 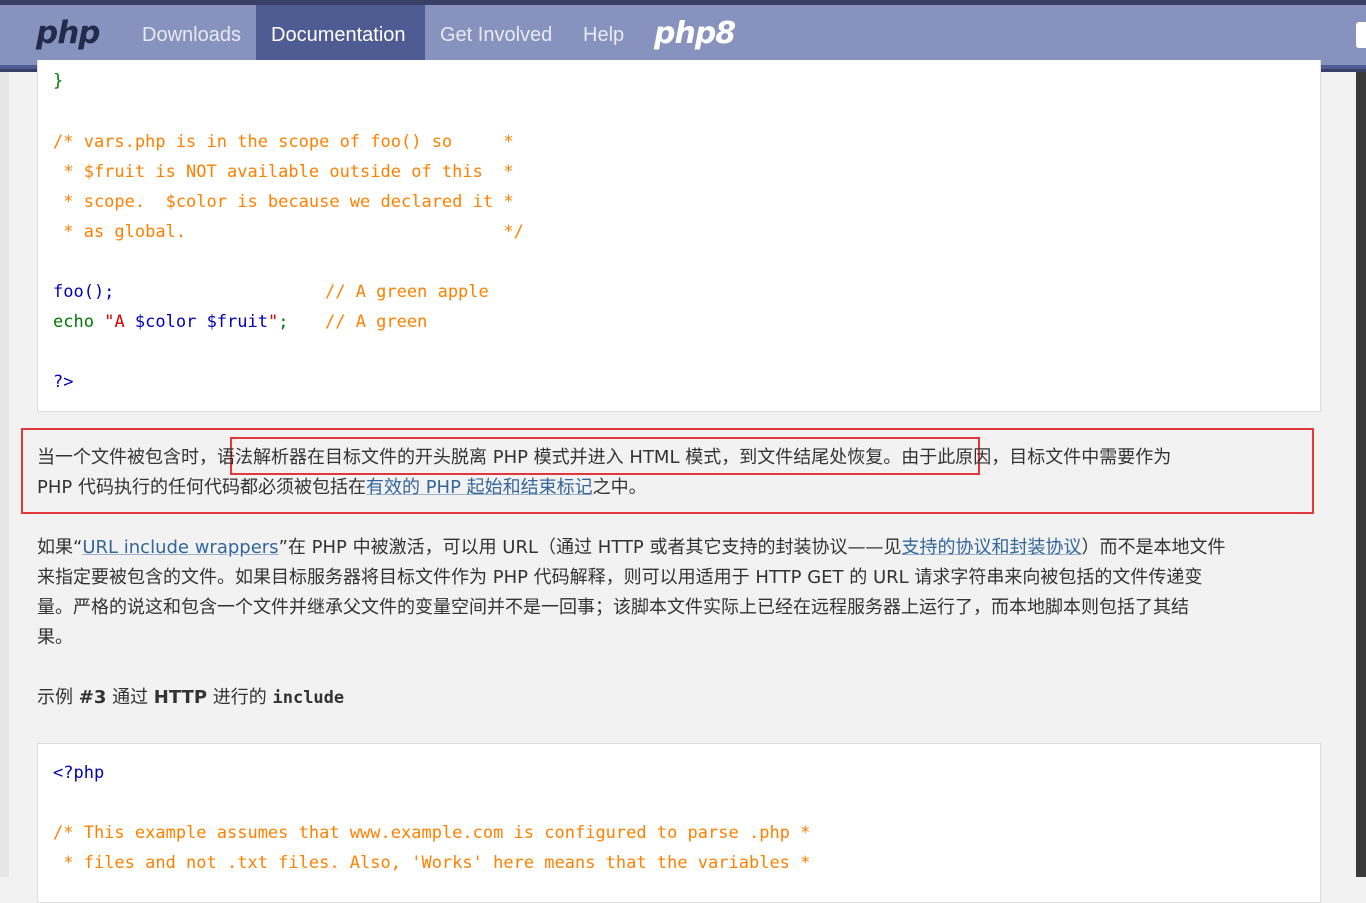 What do you see at coordinates (92, 697) in the screenshot?
I see `example-number: #3` at bounding box center [92, 697].